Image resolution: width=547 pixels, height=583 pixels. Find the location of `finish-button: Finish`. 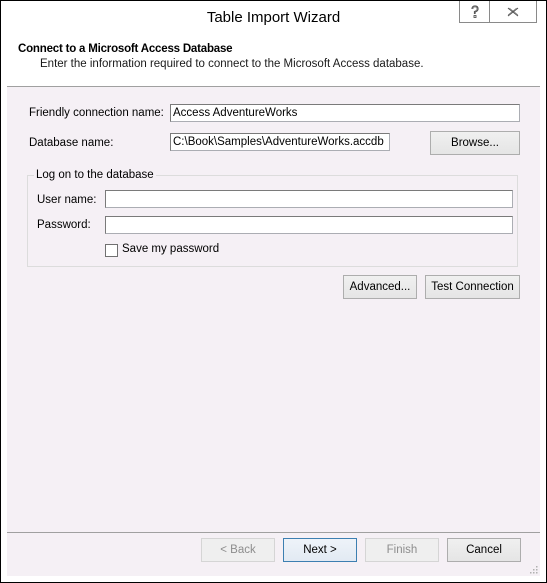

finish-button: Finish is located at coordinates (402, 550).